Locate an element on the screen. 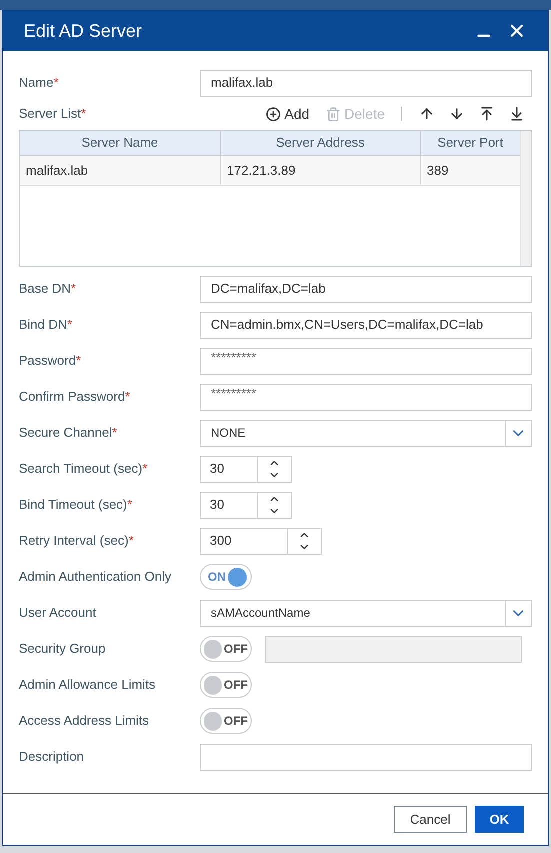  field-label: Admin Allowance Limits is located at coordinates (87, 684).